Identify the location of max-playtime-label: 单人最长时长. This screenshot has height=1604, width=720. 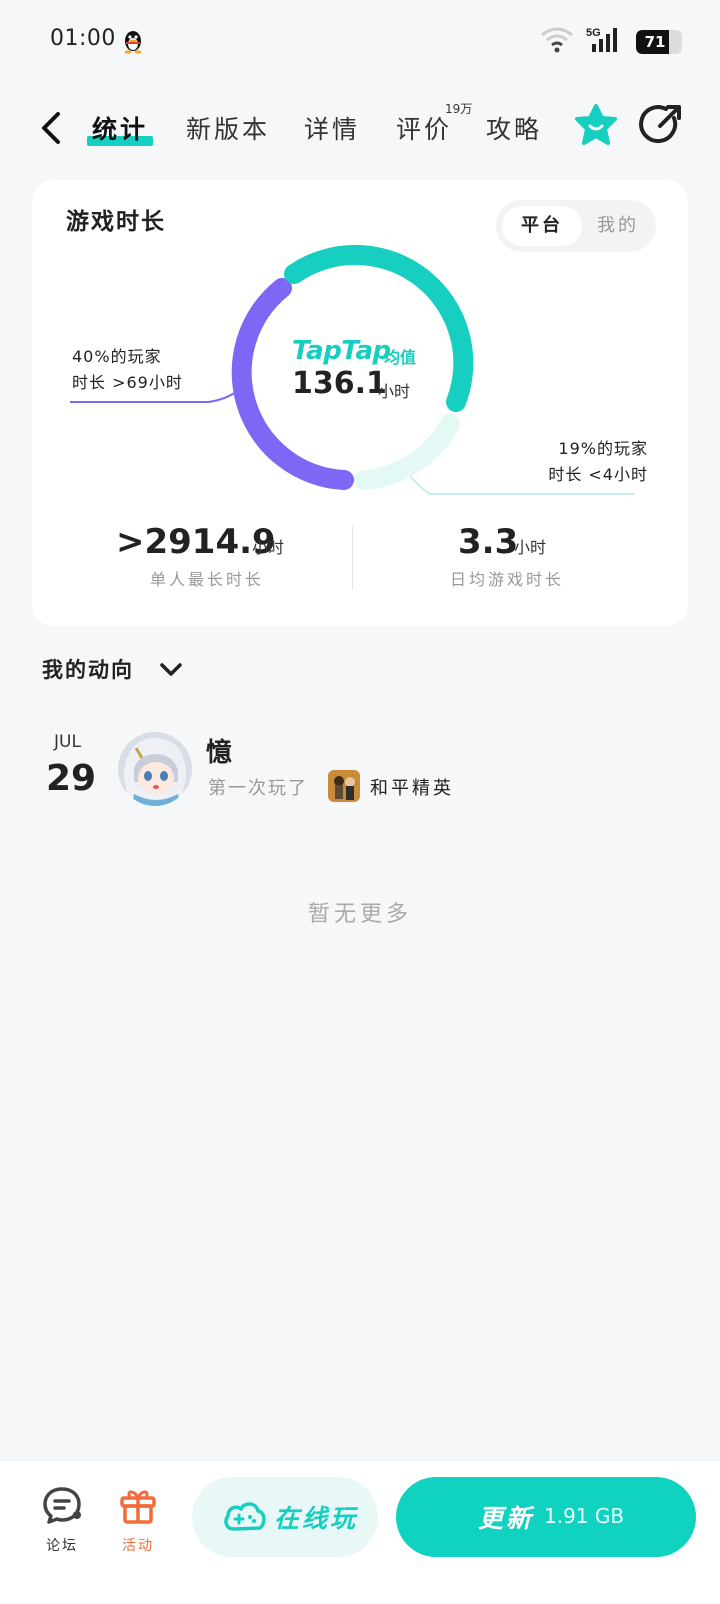
(207, 579).